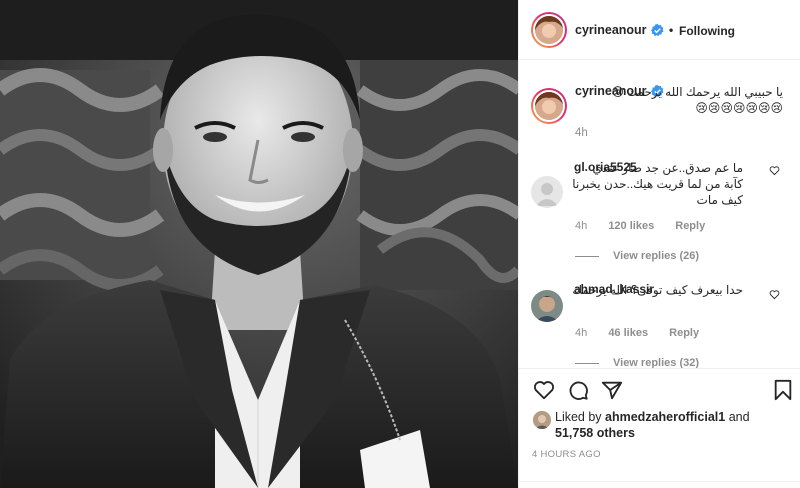 The height and width of the screenshot is (488, 800). Describe the element at coordinates (659, 484) in the screenshot. I see `add-comment-area` at that location.